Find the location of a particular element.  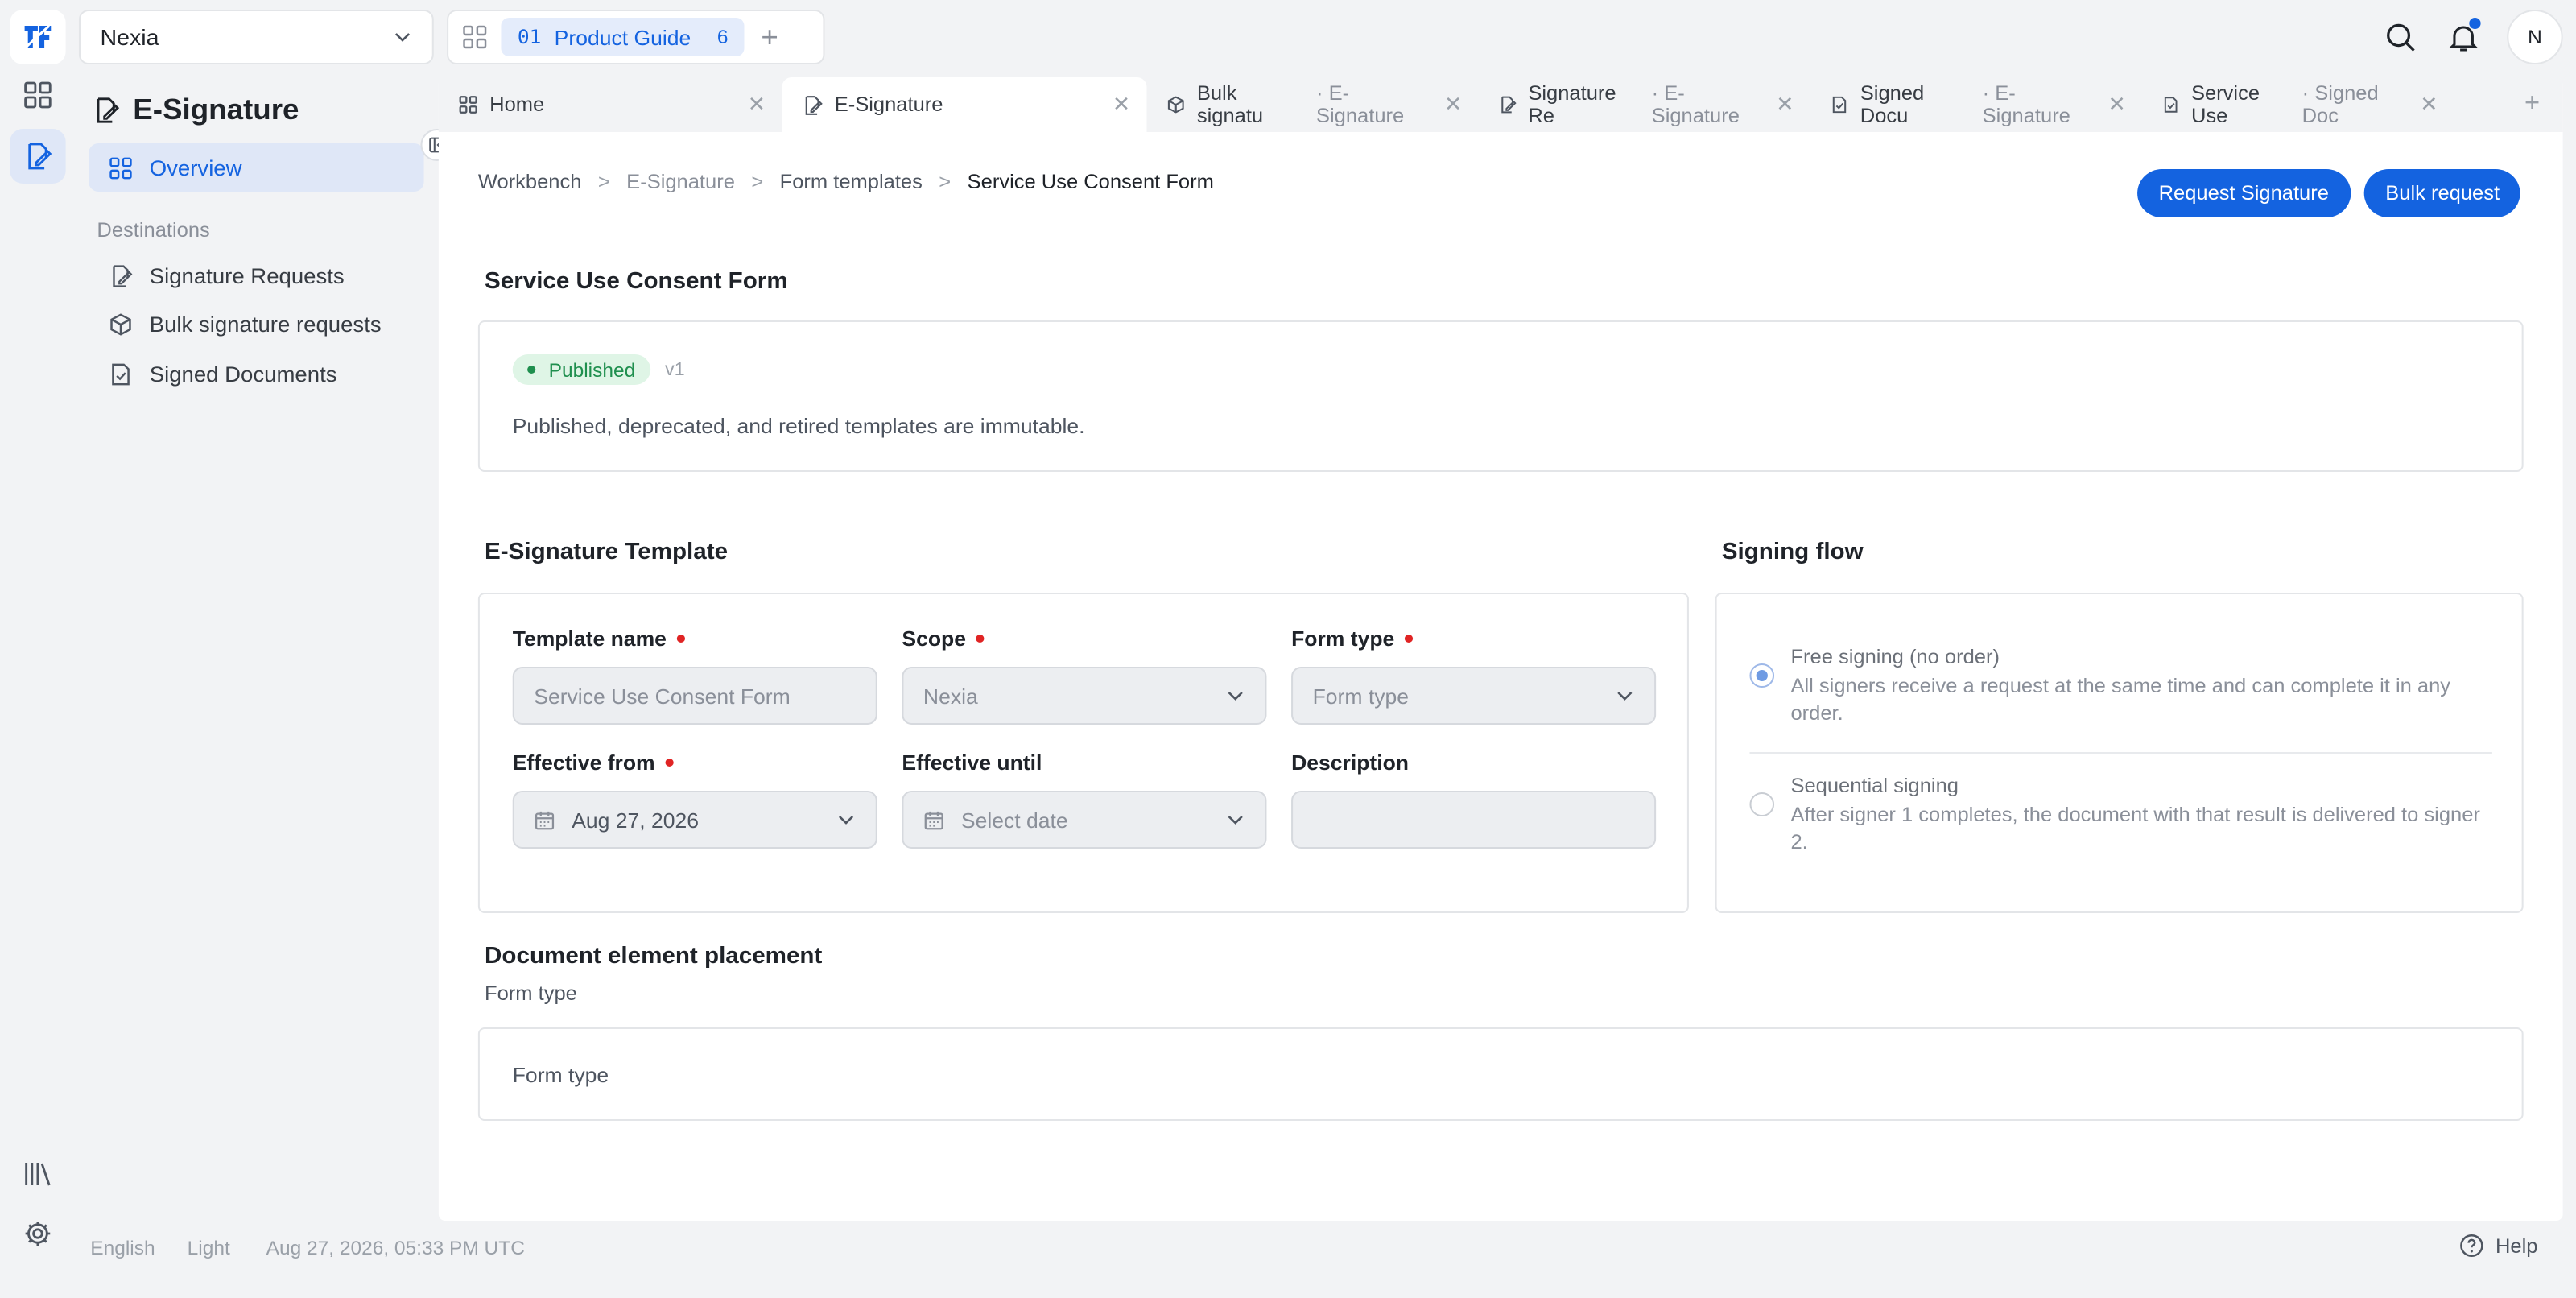

scope-select: Nexia is located at coordinates (1084, 696).